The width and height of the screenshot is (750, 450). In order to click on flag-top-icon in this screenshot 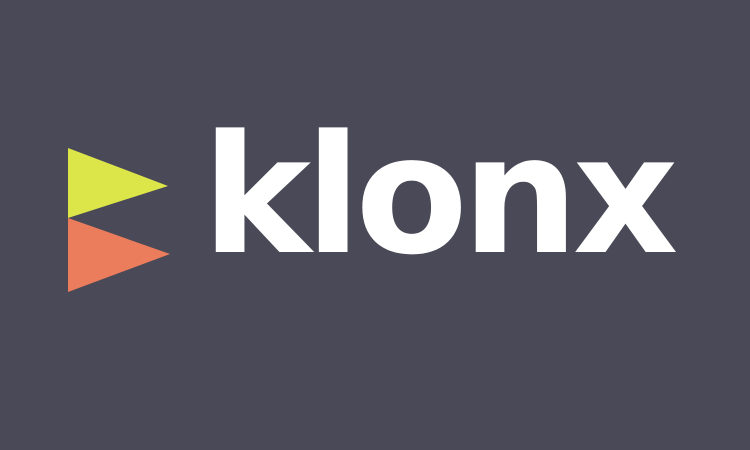, I will do `click(118, 183)`.